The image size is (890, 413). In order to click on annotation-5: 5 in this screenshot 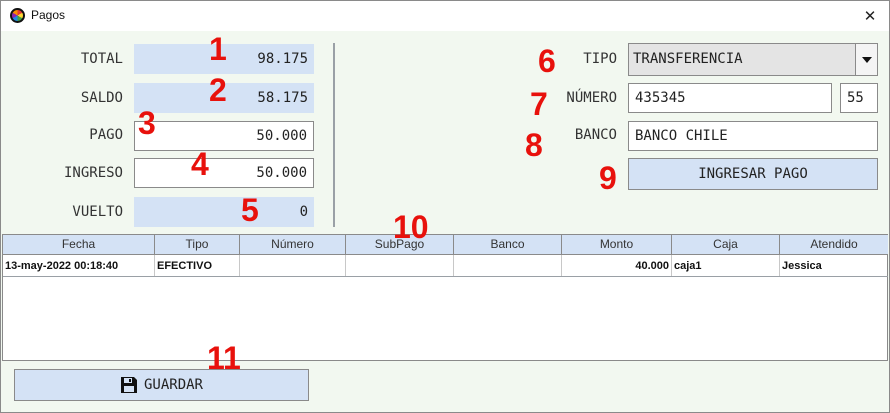, I will do `click(250, 210)`.